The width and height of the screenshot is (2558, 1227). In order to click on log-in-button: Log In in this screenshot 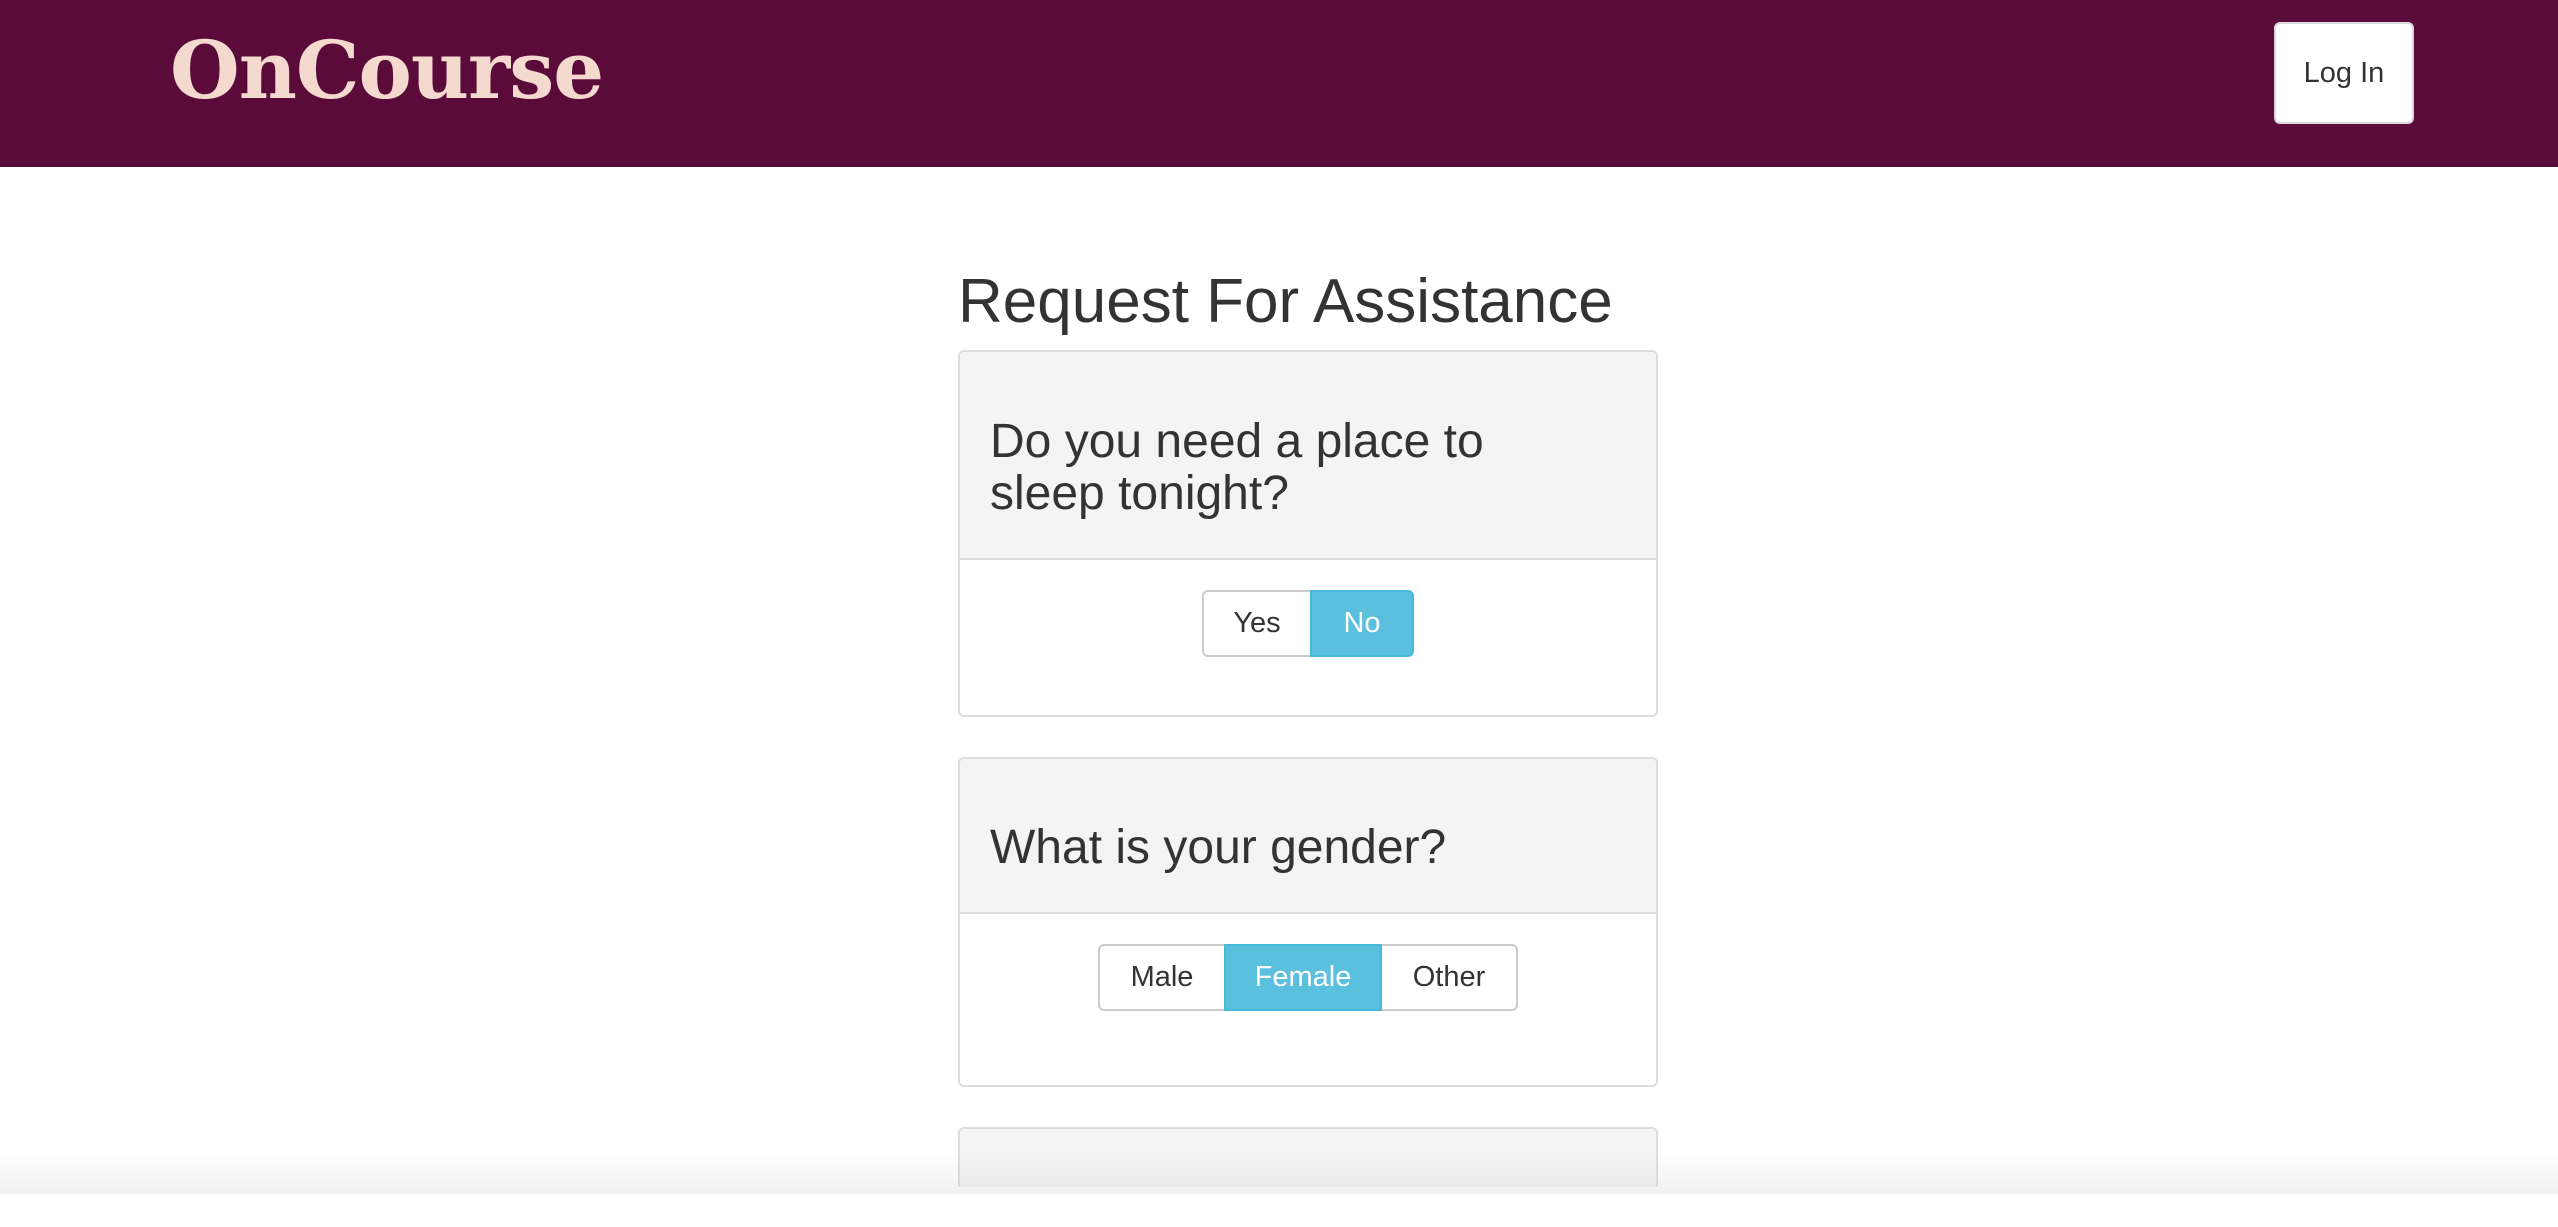, I will do `click(2344, 73)`.